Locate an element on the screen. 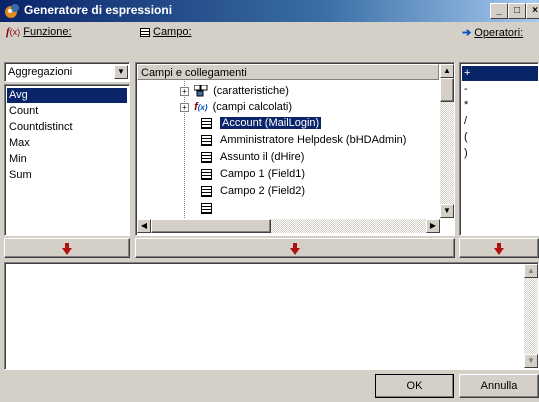 The width and height of the screenshot is (539, 402). list-item: Countdistinct is located at coordinates (40, 127).